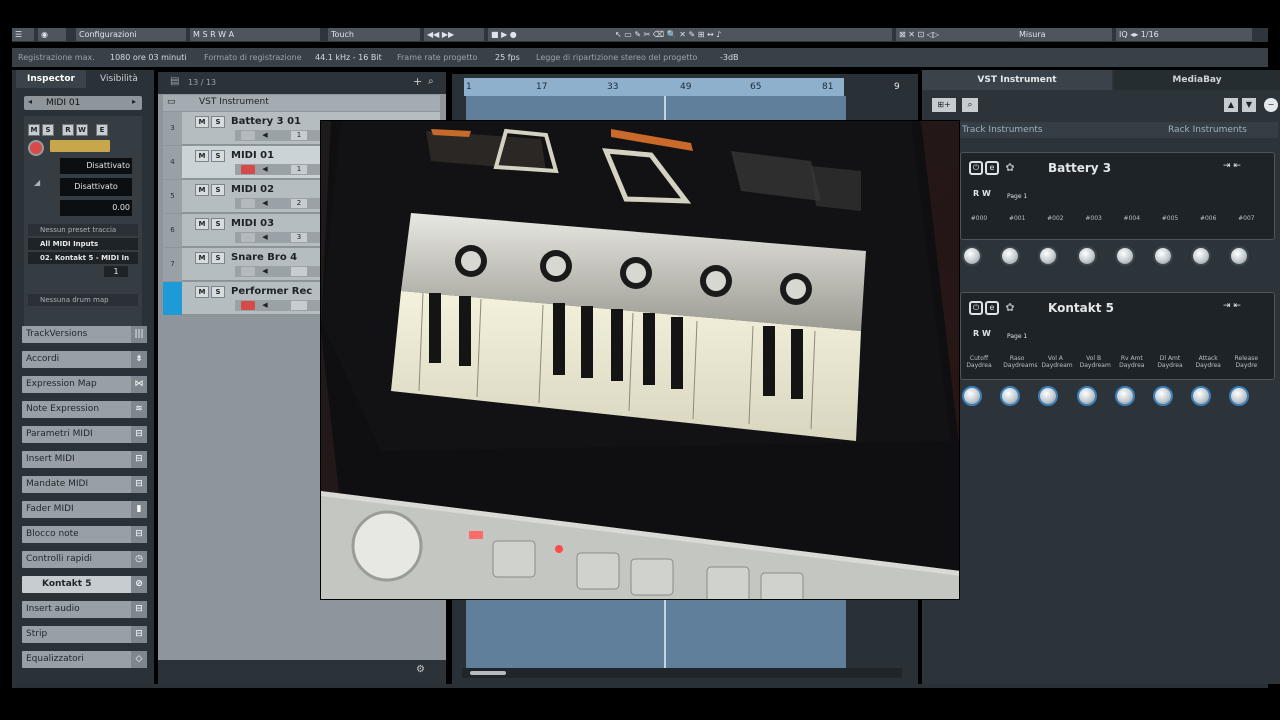 This screenshot has height=720, width=1280. Describe the element at coordinates (139, 584) in the screenshot. I see `section-icon: ⊘` at that location.